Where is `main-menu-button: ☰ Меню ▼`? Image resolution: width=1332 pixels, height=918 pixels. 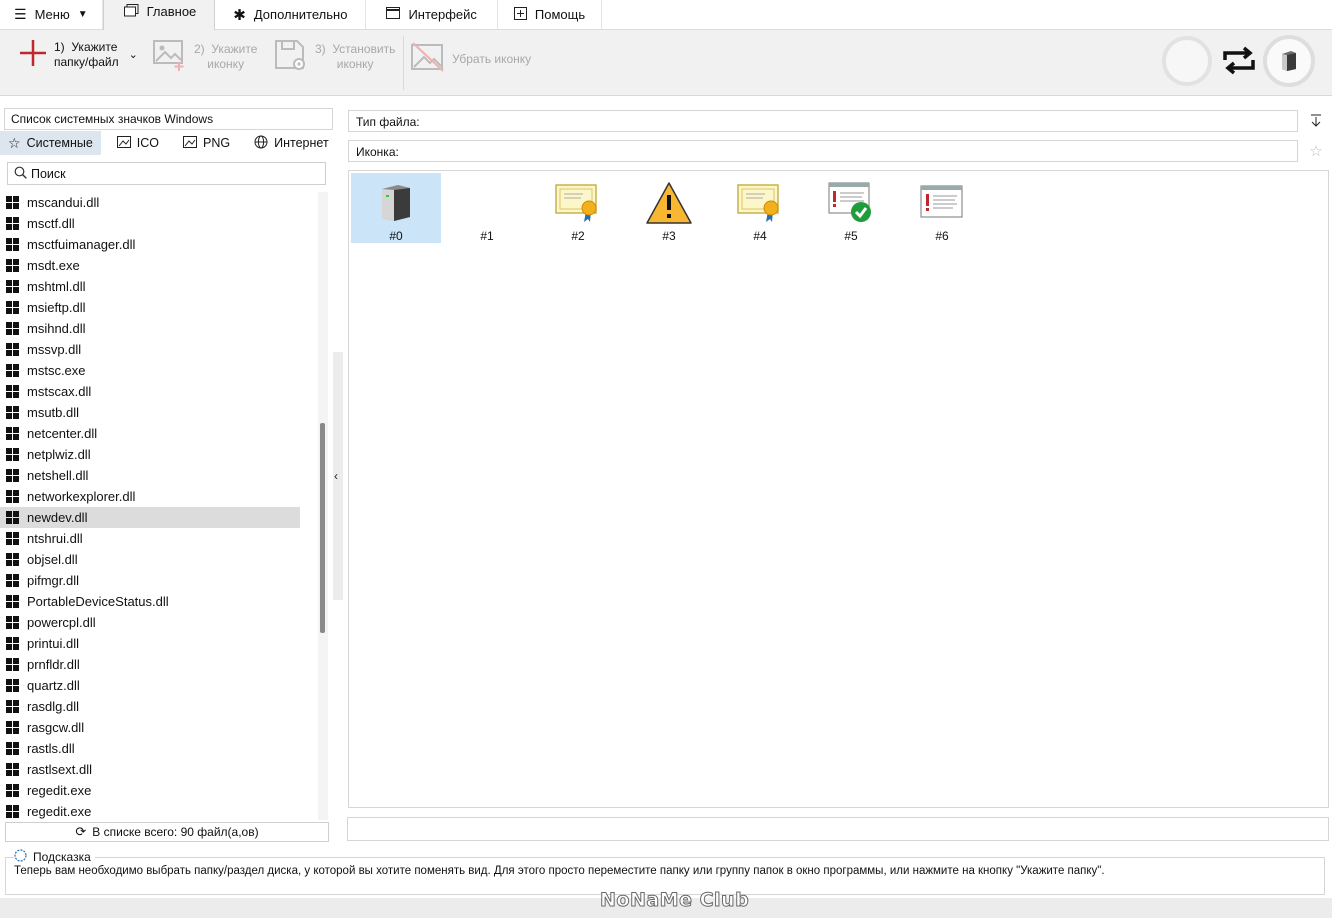
main-menu-button: ☰ Меню ▼ is located at coordinates (51, 14).